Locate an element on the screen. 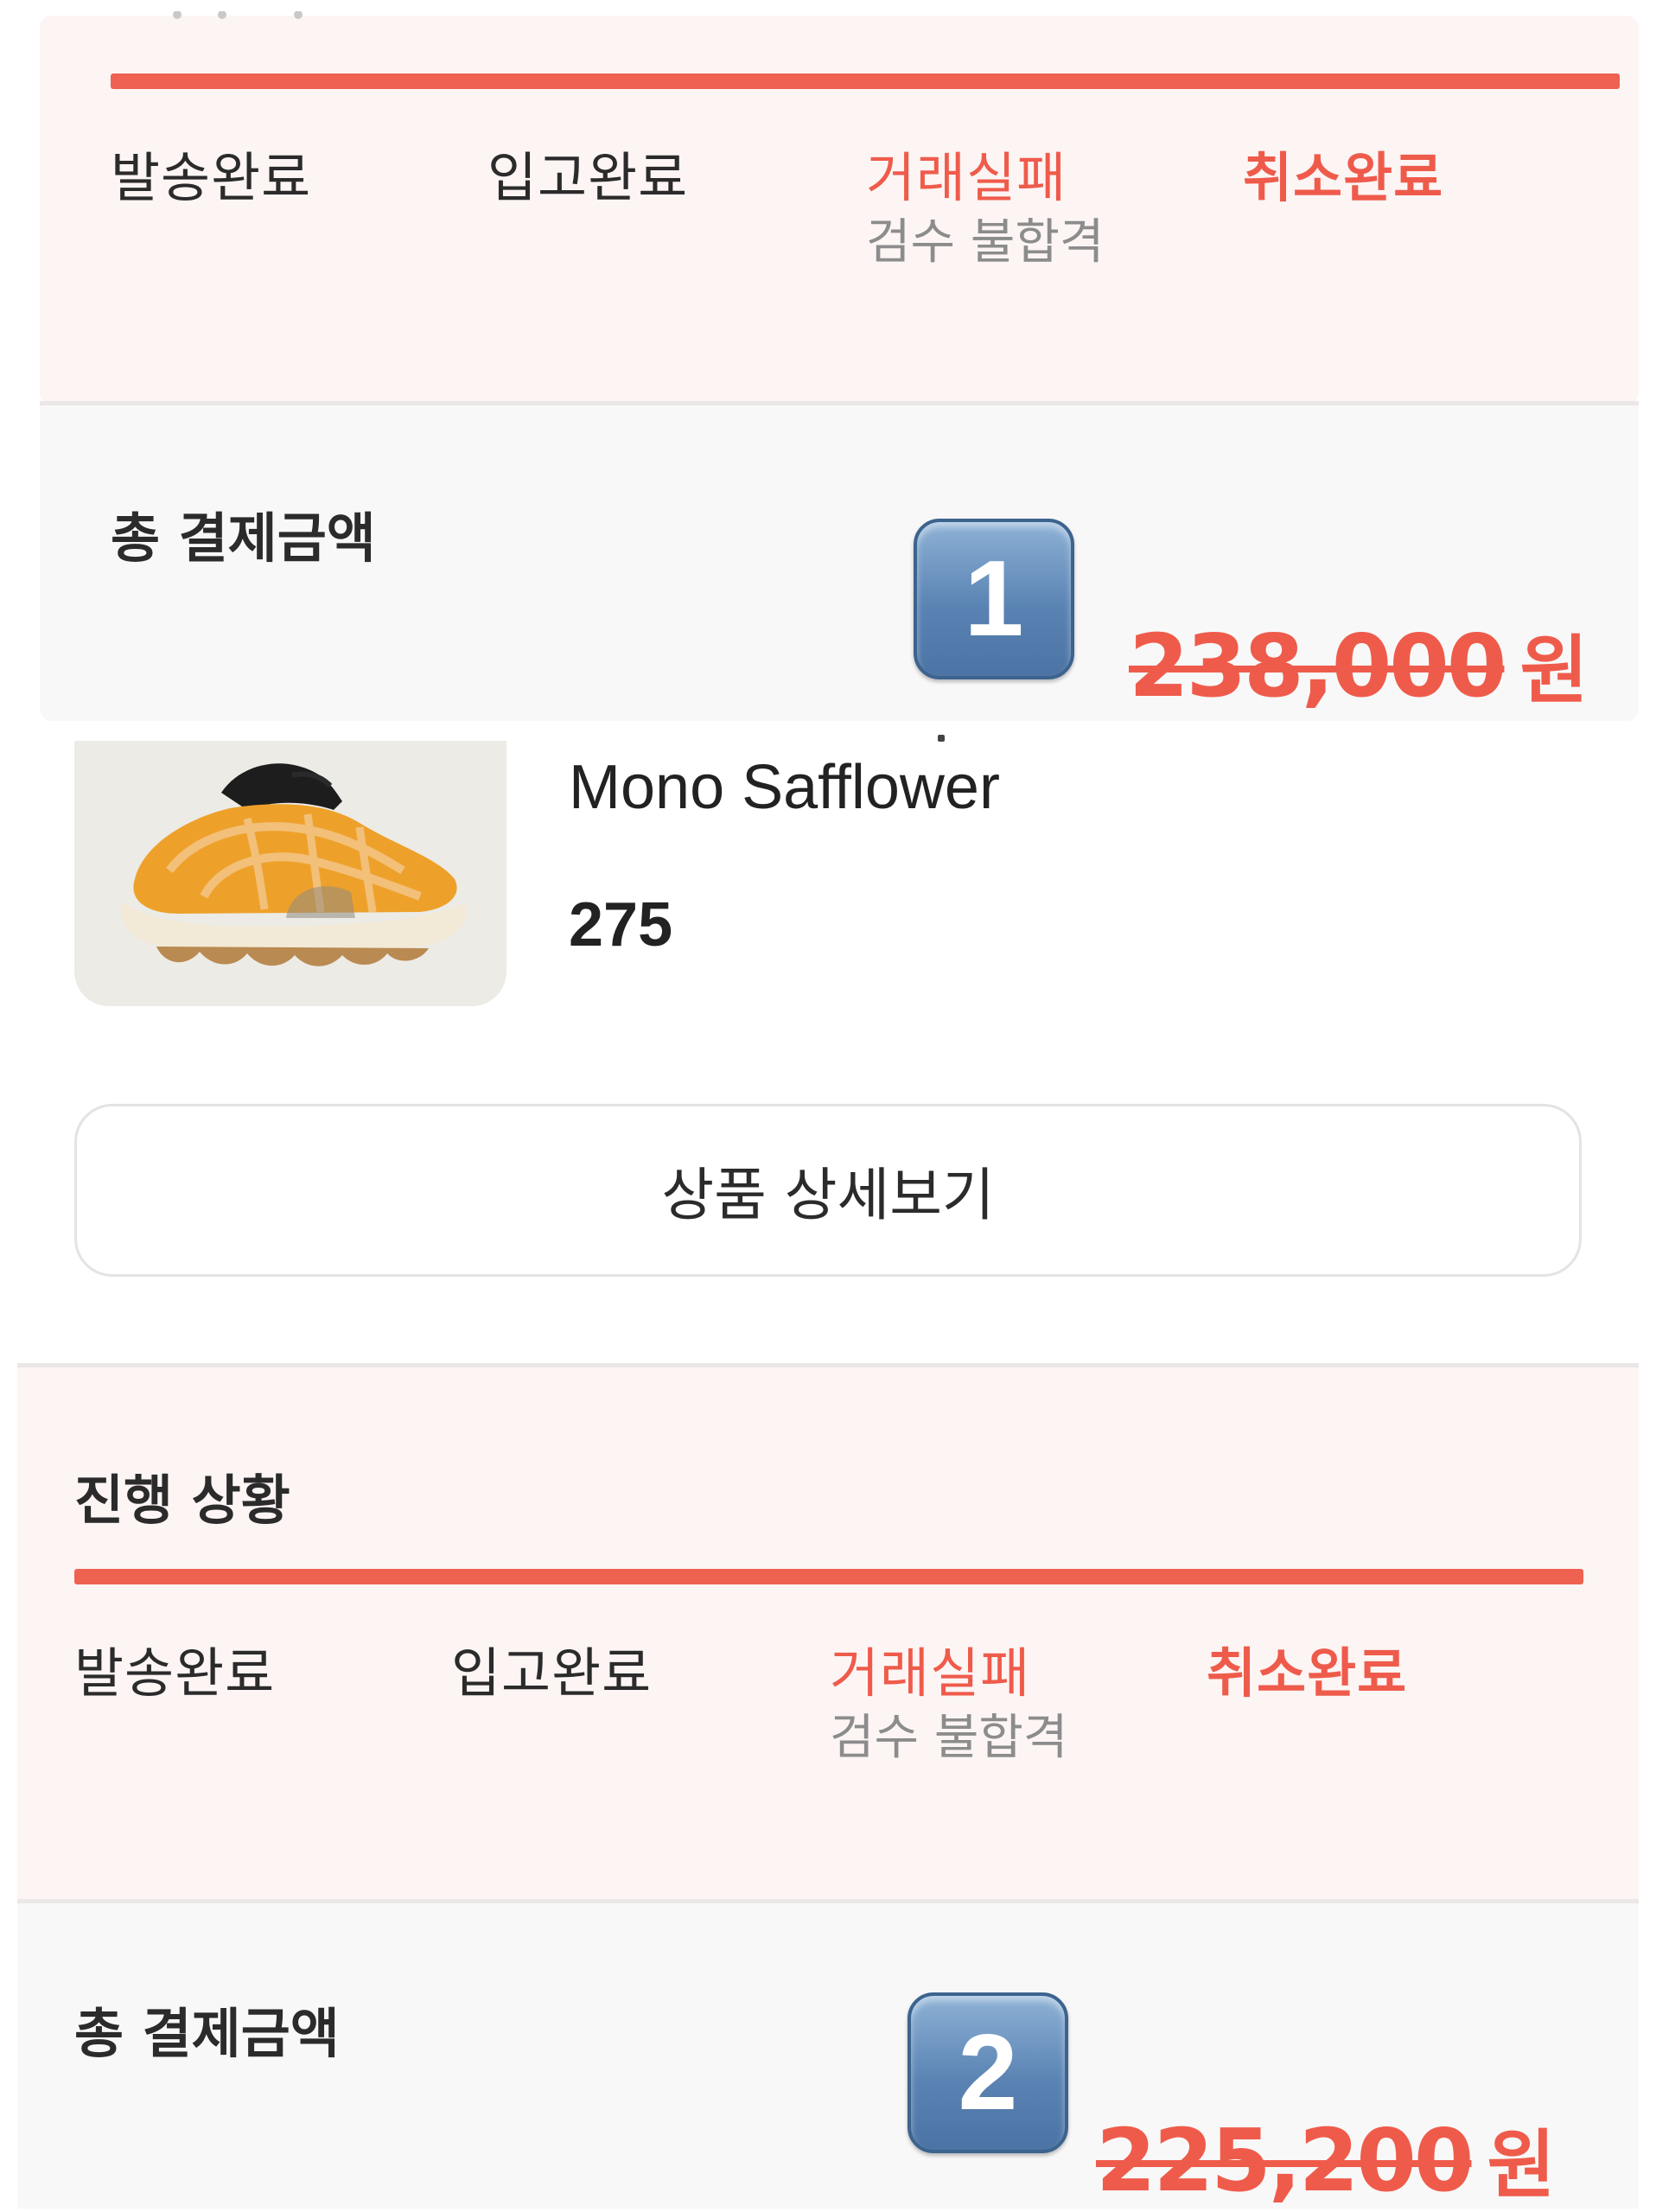  order1-step-shipped: 발송완료 is located at coordinates (211, 177).